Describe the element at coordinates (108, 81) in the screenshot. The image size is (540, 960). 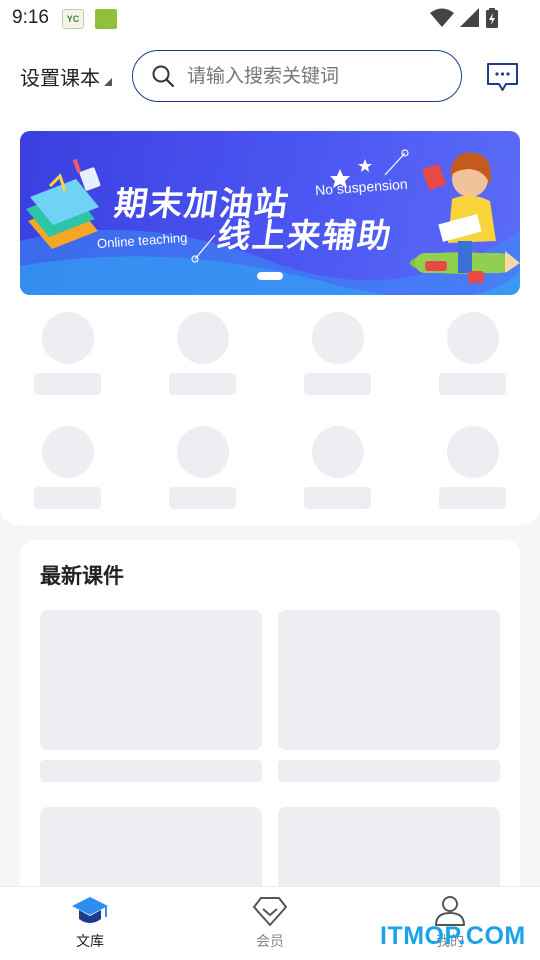
I see `caret-down-icon` at that location.